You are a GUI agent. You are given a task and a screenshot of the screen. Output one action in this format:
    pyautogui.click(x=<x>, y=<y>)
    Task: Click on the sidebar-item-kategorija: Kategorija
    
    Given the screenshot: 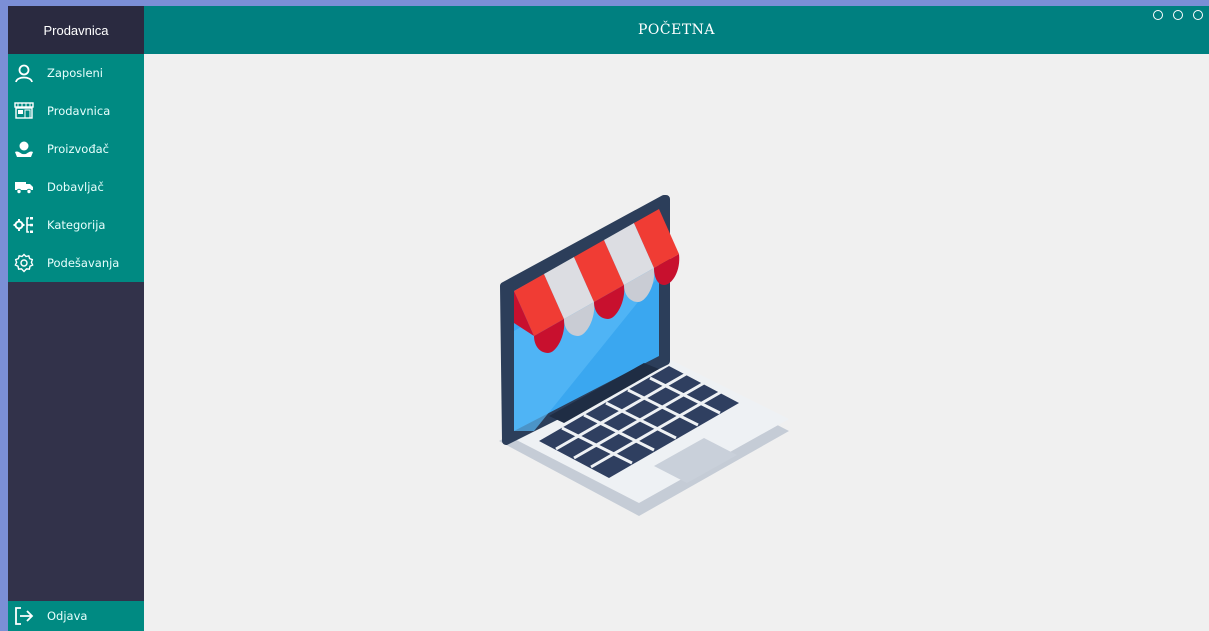 What is the action you would take?
    pyautogui.click(x=76, y=225)
    